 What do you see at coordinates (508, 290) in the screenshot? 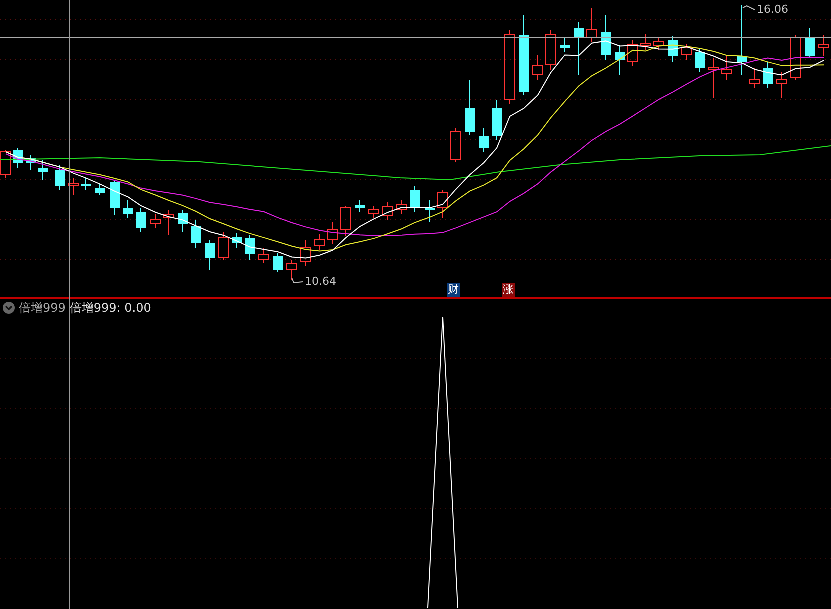
I see `event-marker: 涨` at bounding box center [508, 290].